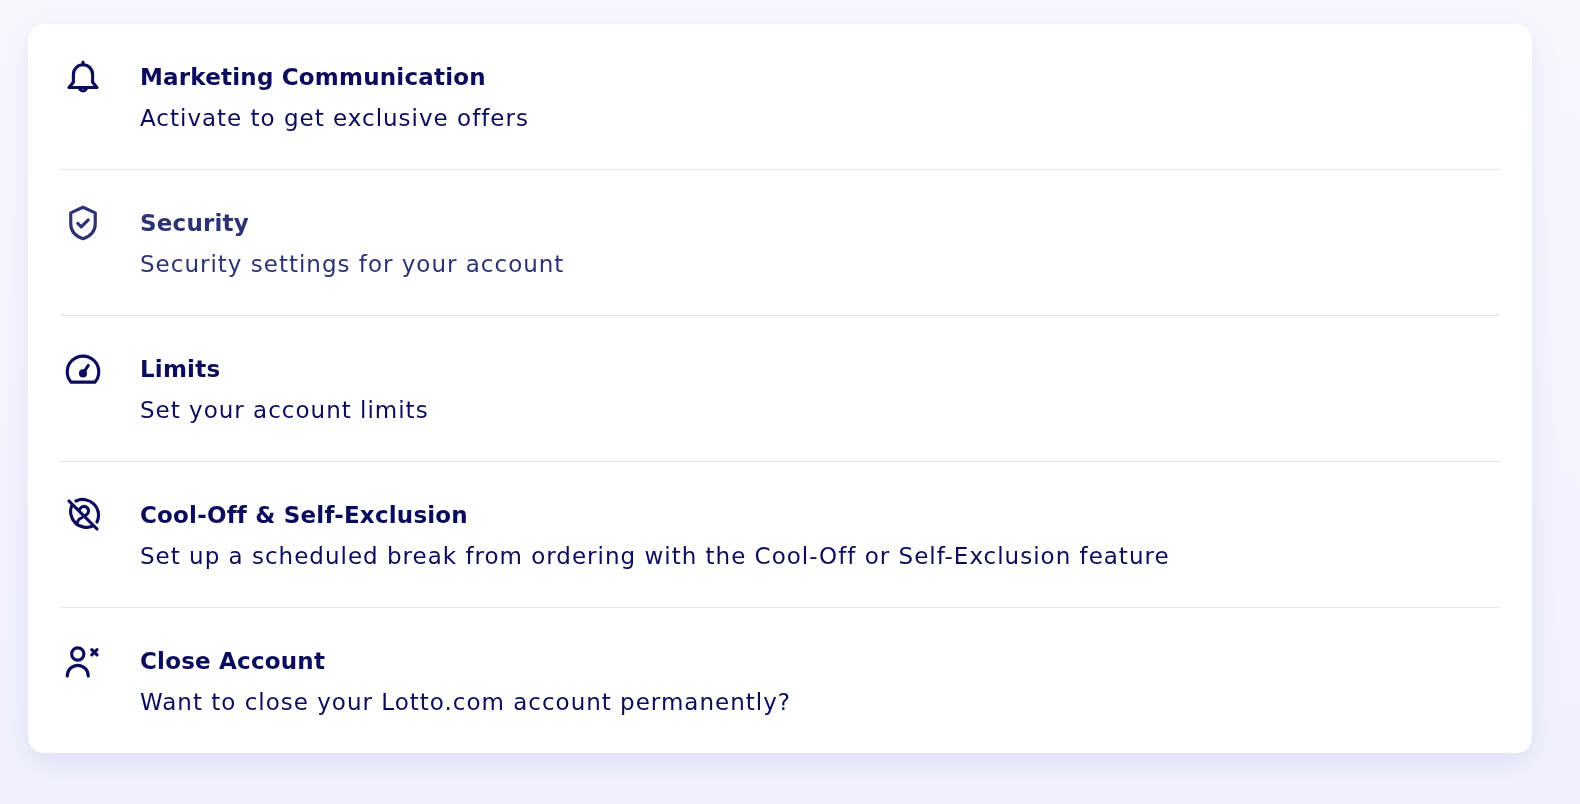  Describe the element at coordinates (334, 118) in the screenshot. I see `menu-item-description: Activate to get exclusive offers` at that location.